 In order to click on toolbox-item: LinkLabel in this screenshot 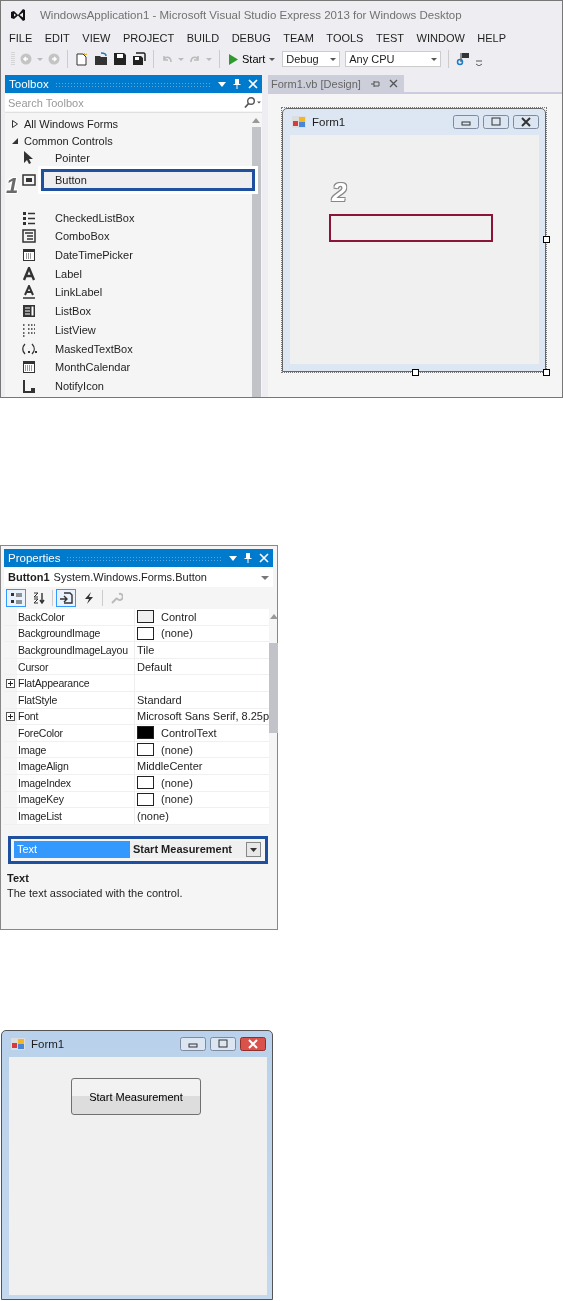, I will do `click(79, 292)`.